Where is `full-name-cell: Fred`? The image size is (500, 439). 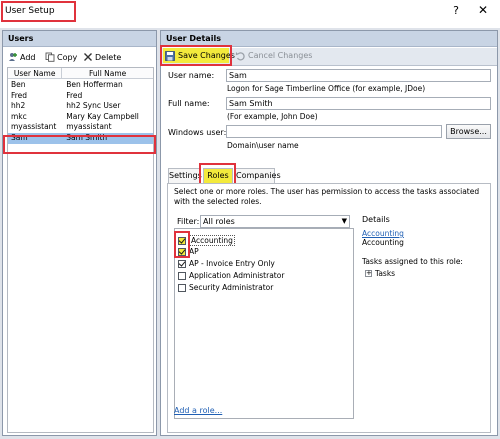
full-name-cell: Fred is located at coordinates (74, 95).